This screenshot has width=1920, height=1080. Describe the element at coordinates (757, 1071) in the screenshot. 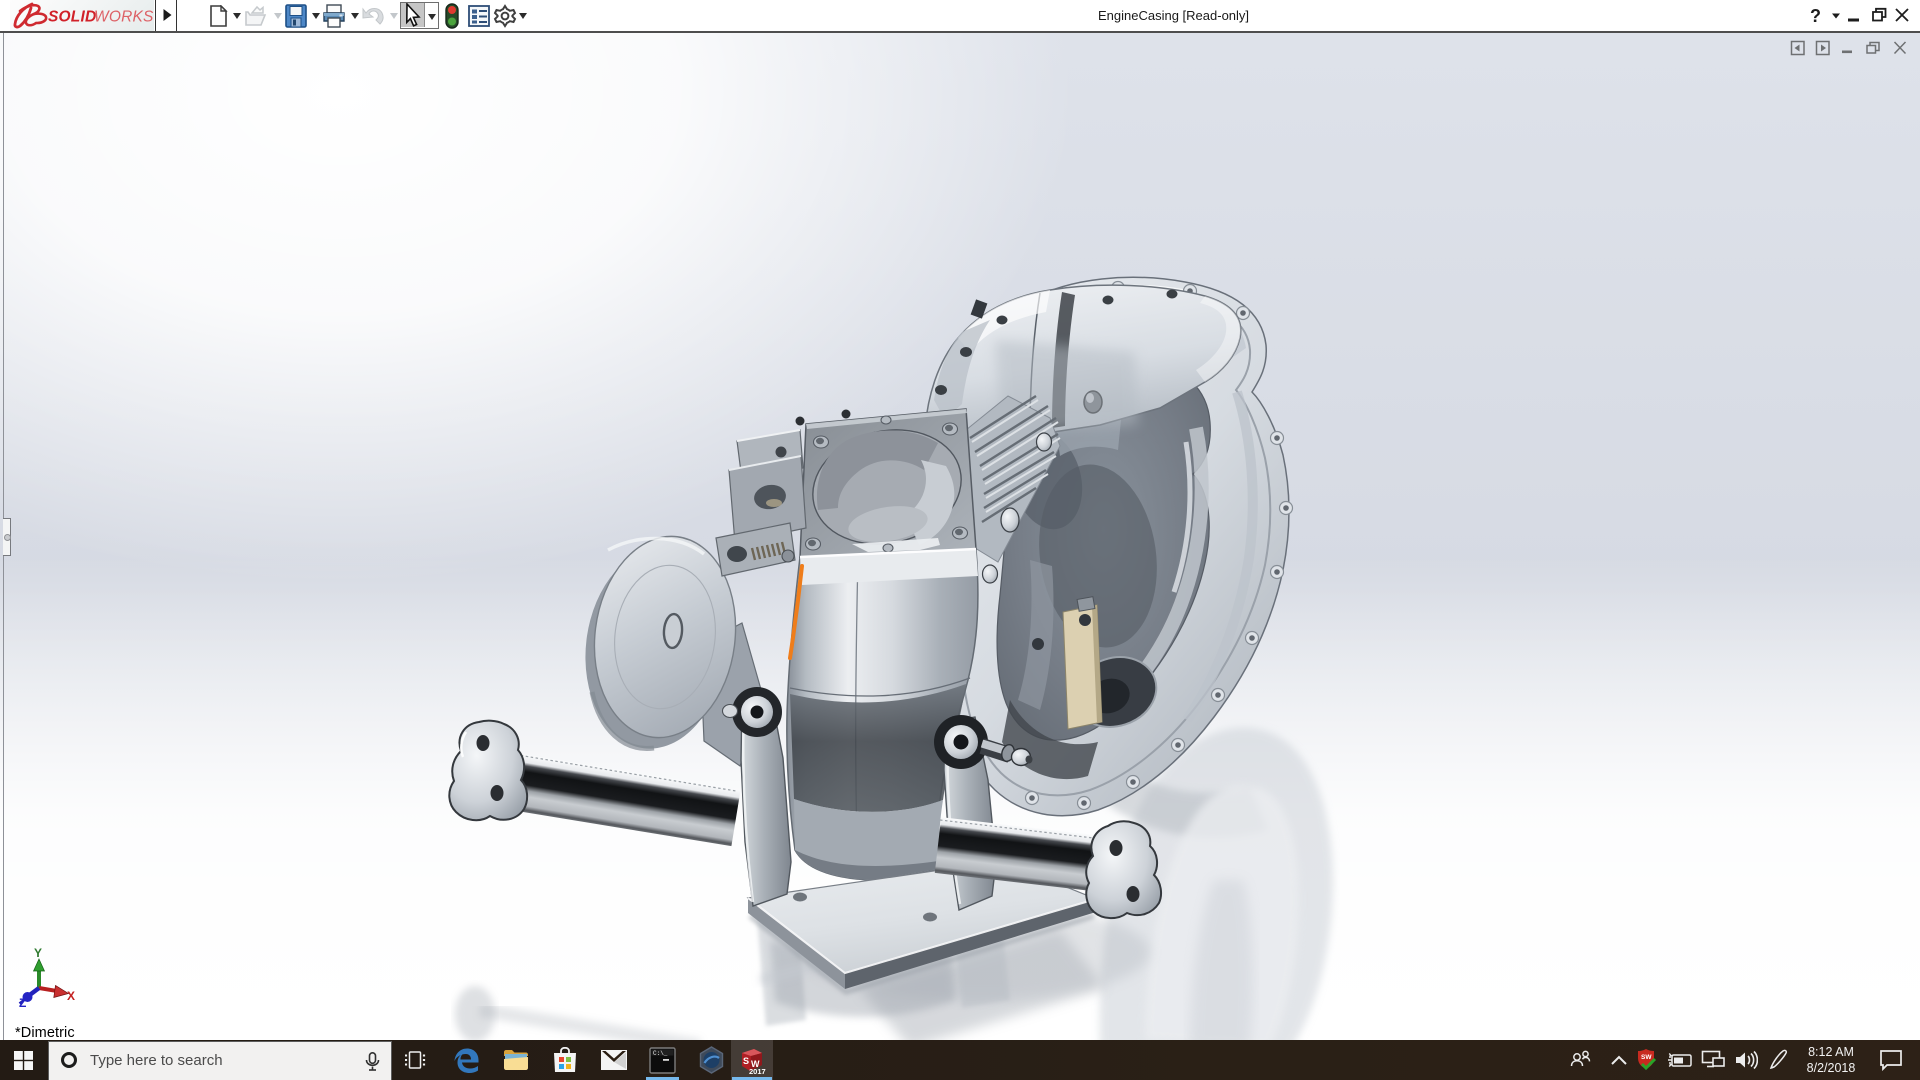

I see `svg-text: 2017` at that location.